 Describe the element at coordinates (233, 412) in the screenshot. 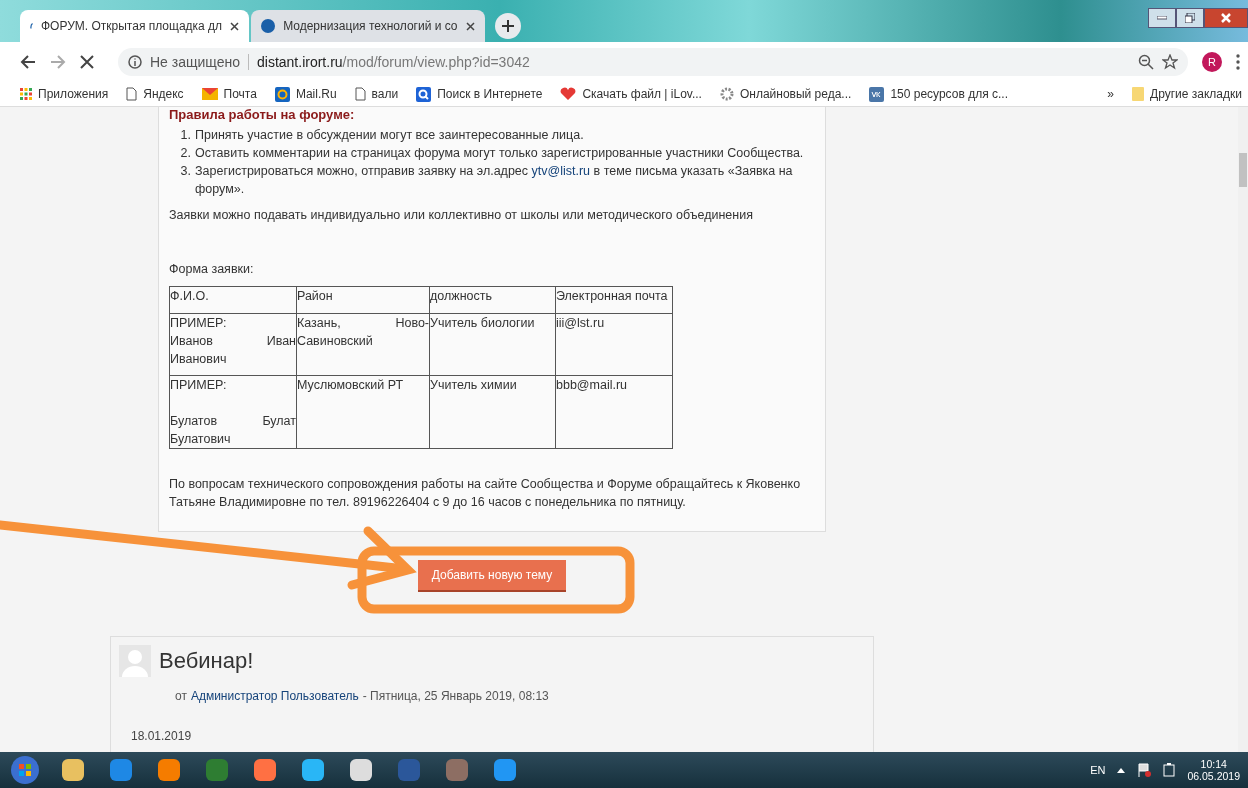

I see `table-cell: ПРИМЕР: Булатов Булат Булатович` at that location.